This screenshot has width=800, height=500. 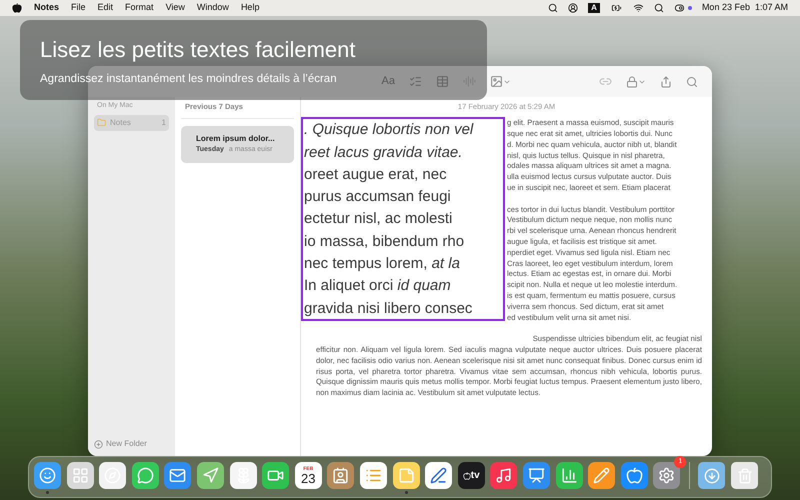 What do you see at coordinates (106, 8) in the screenshot?
I see `menu-item: Edit` at bounding box center [106, 8].